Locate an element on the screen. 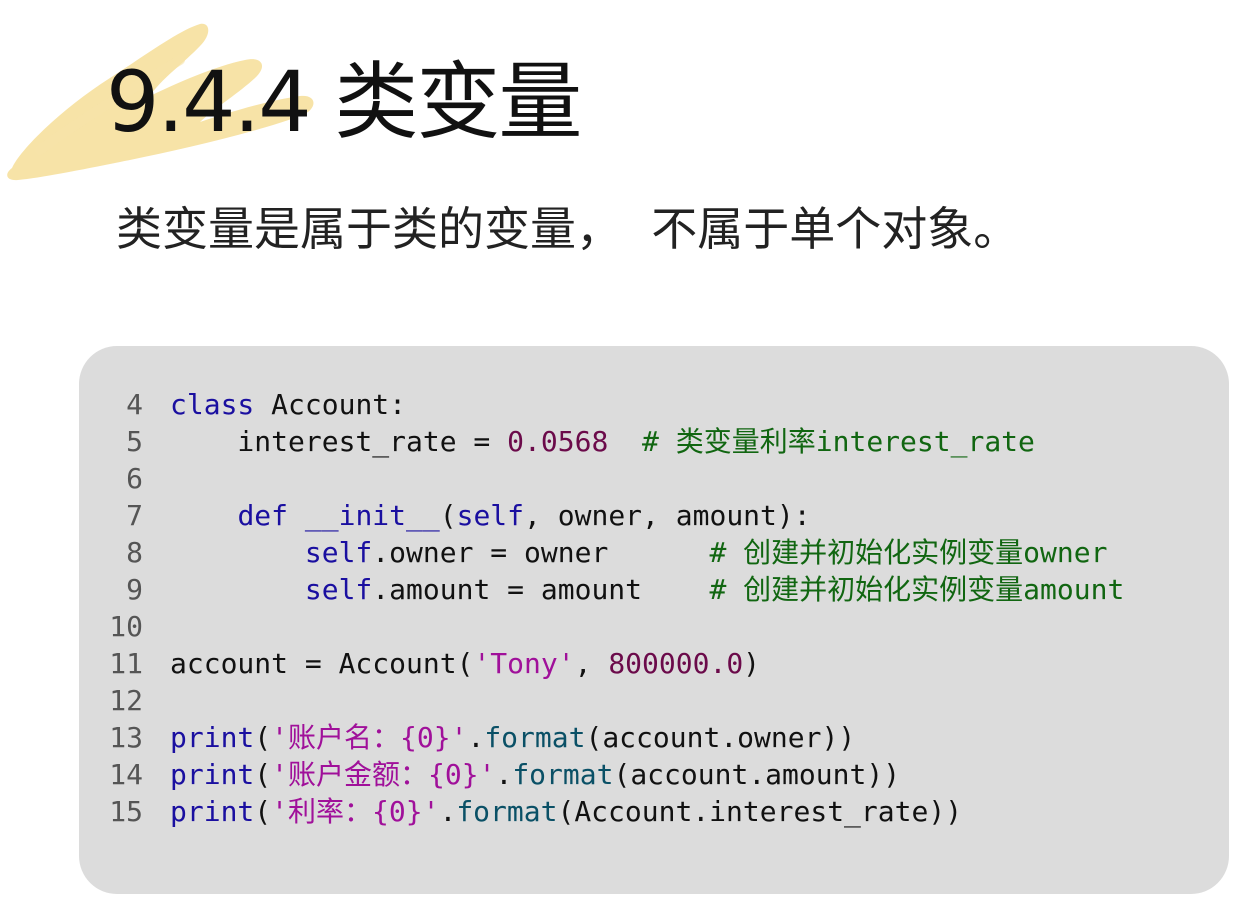 This screenshot has width=1260, height=921. code-line: 13 print('账户名：{0}'.format(account.owner)) is located at coordinates (601, 737).